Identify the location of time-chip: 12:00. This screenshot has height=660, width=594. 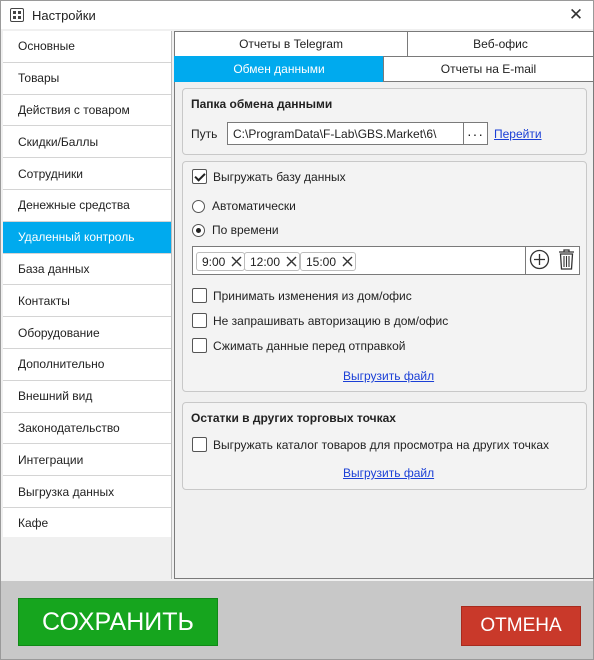
(272, 261).